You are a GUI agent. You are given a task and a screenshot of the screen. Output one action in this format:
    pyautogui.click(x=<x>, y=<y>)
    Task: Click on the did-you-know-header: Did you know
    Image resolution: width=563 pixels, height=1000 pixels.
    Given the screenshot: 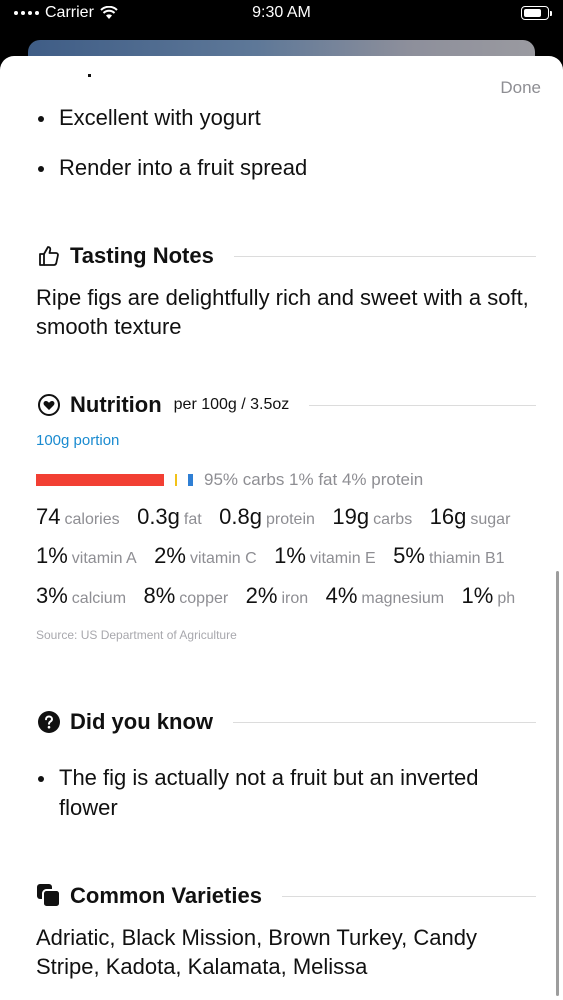 What is the action you would take?
    pyautogui.click(x=286, y=722)
    